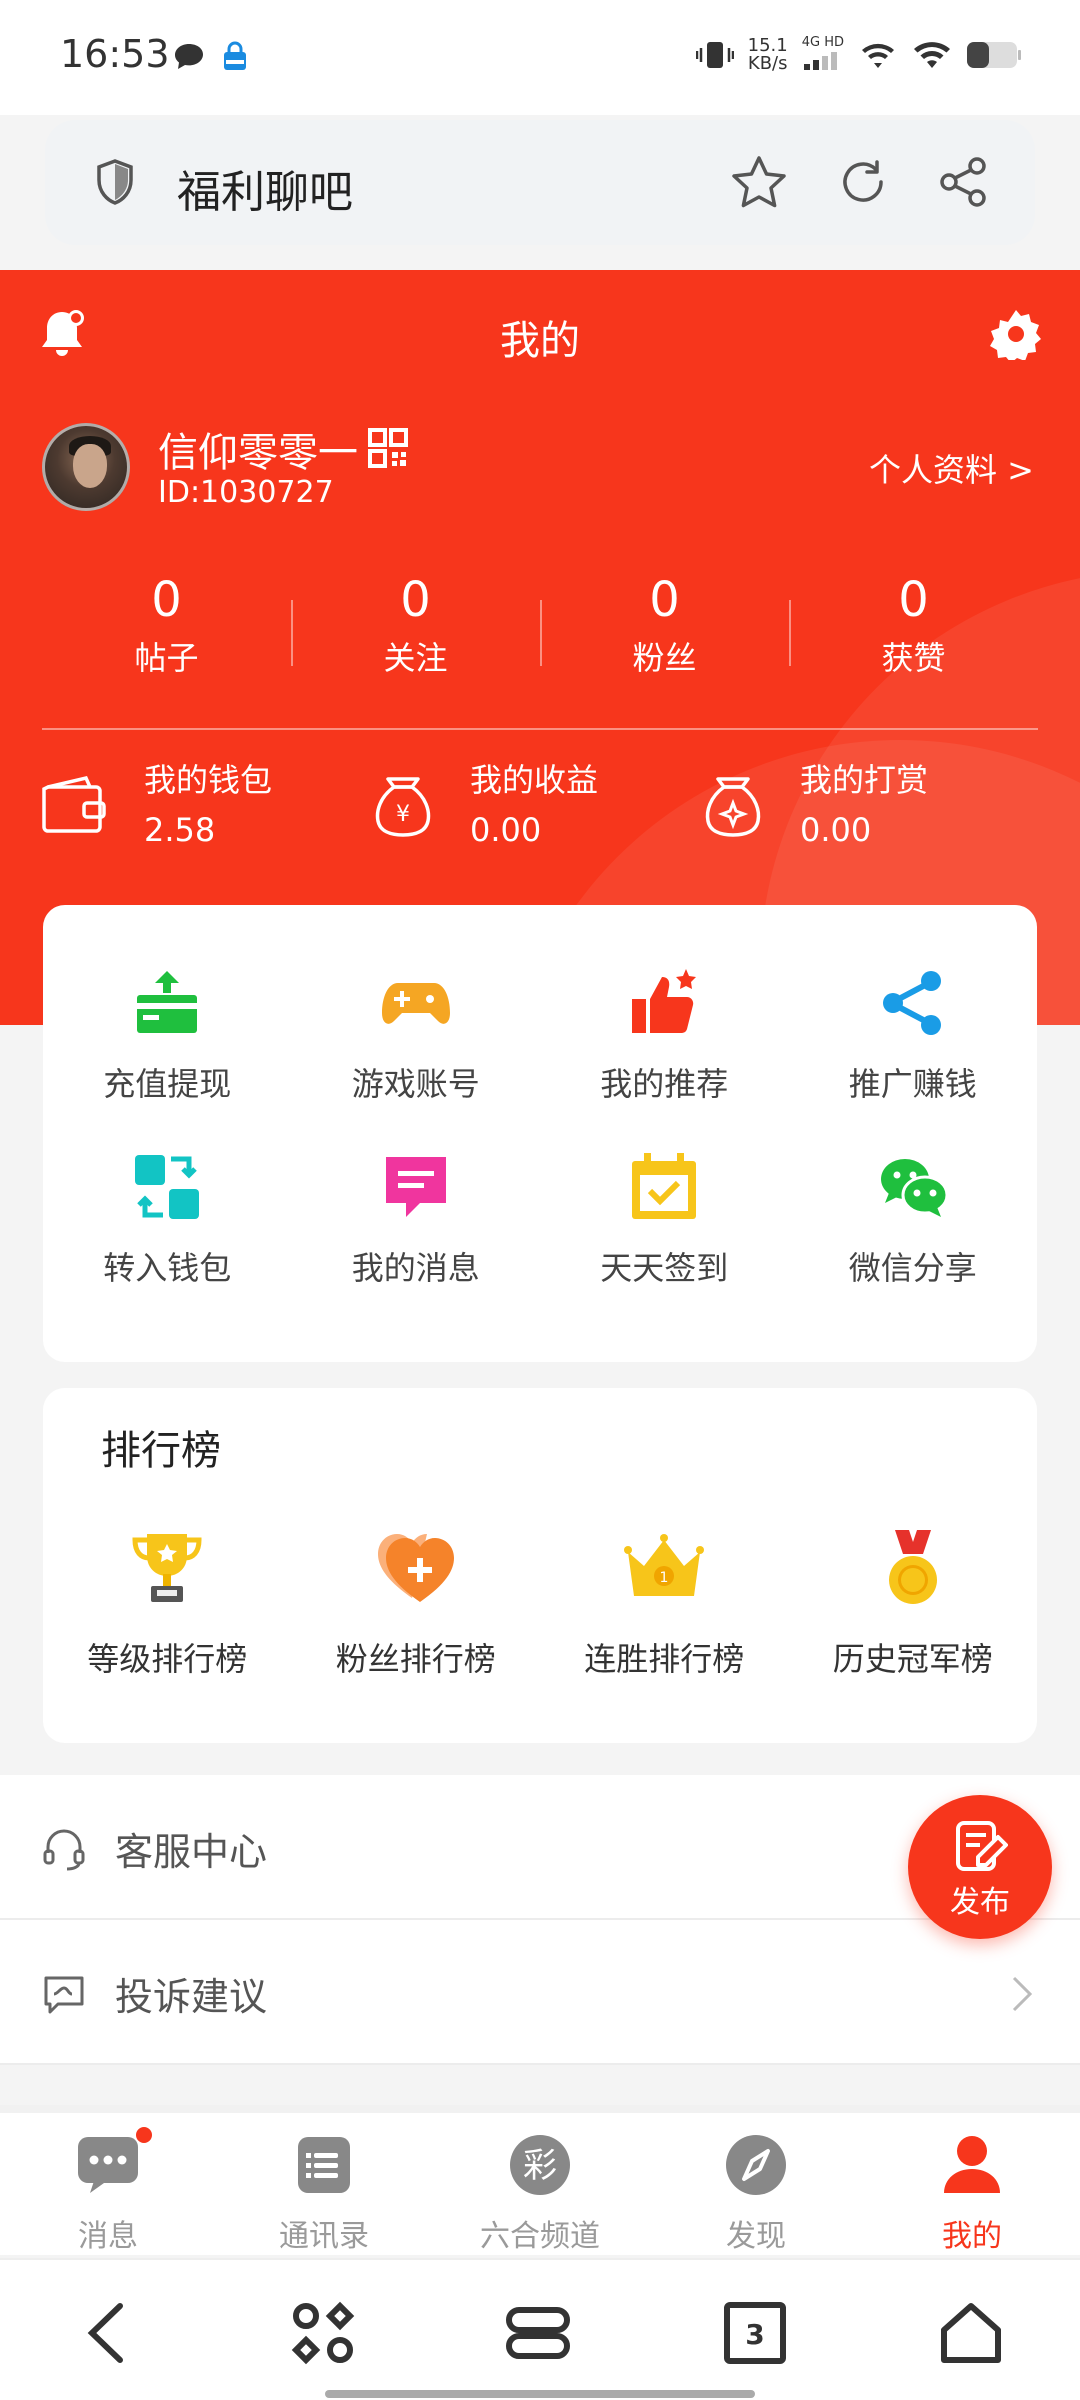 The image size is (1080, 2400). I want to click on wallet-item-earnings: ¥ 我的收益 0.00, so click(532, 810).